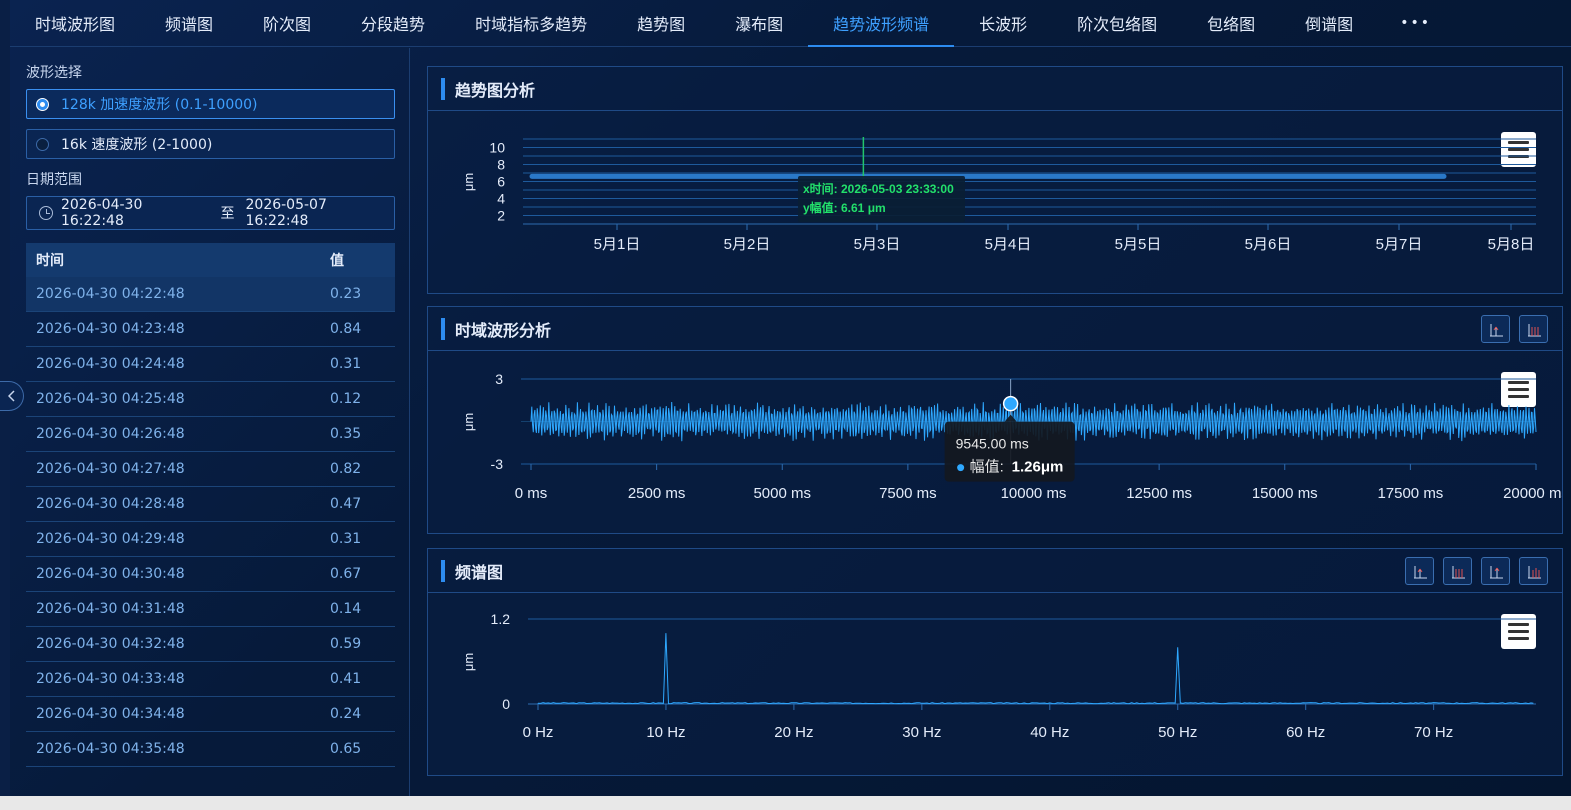  I want to click on y-tick-label: -3, so click(497, 464).